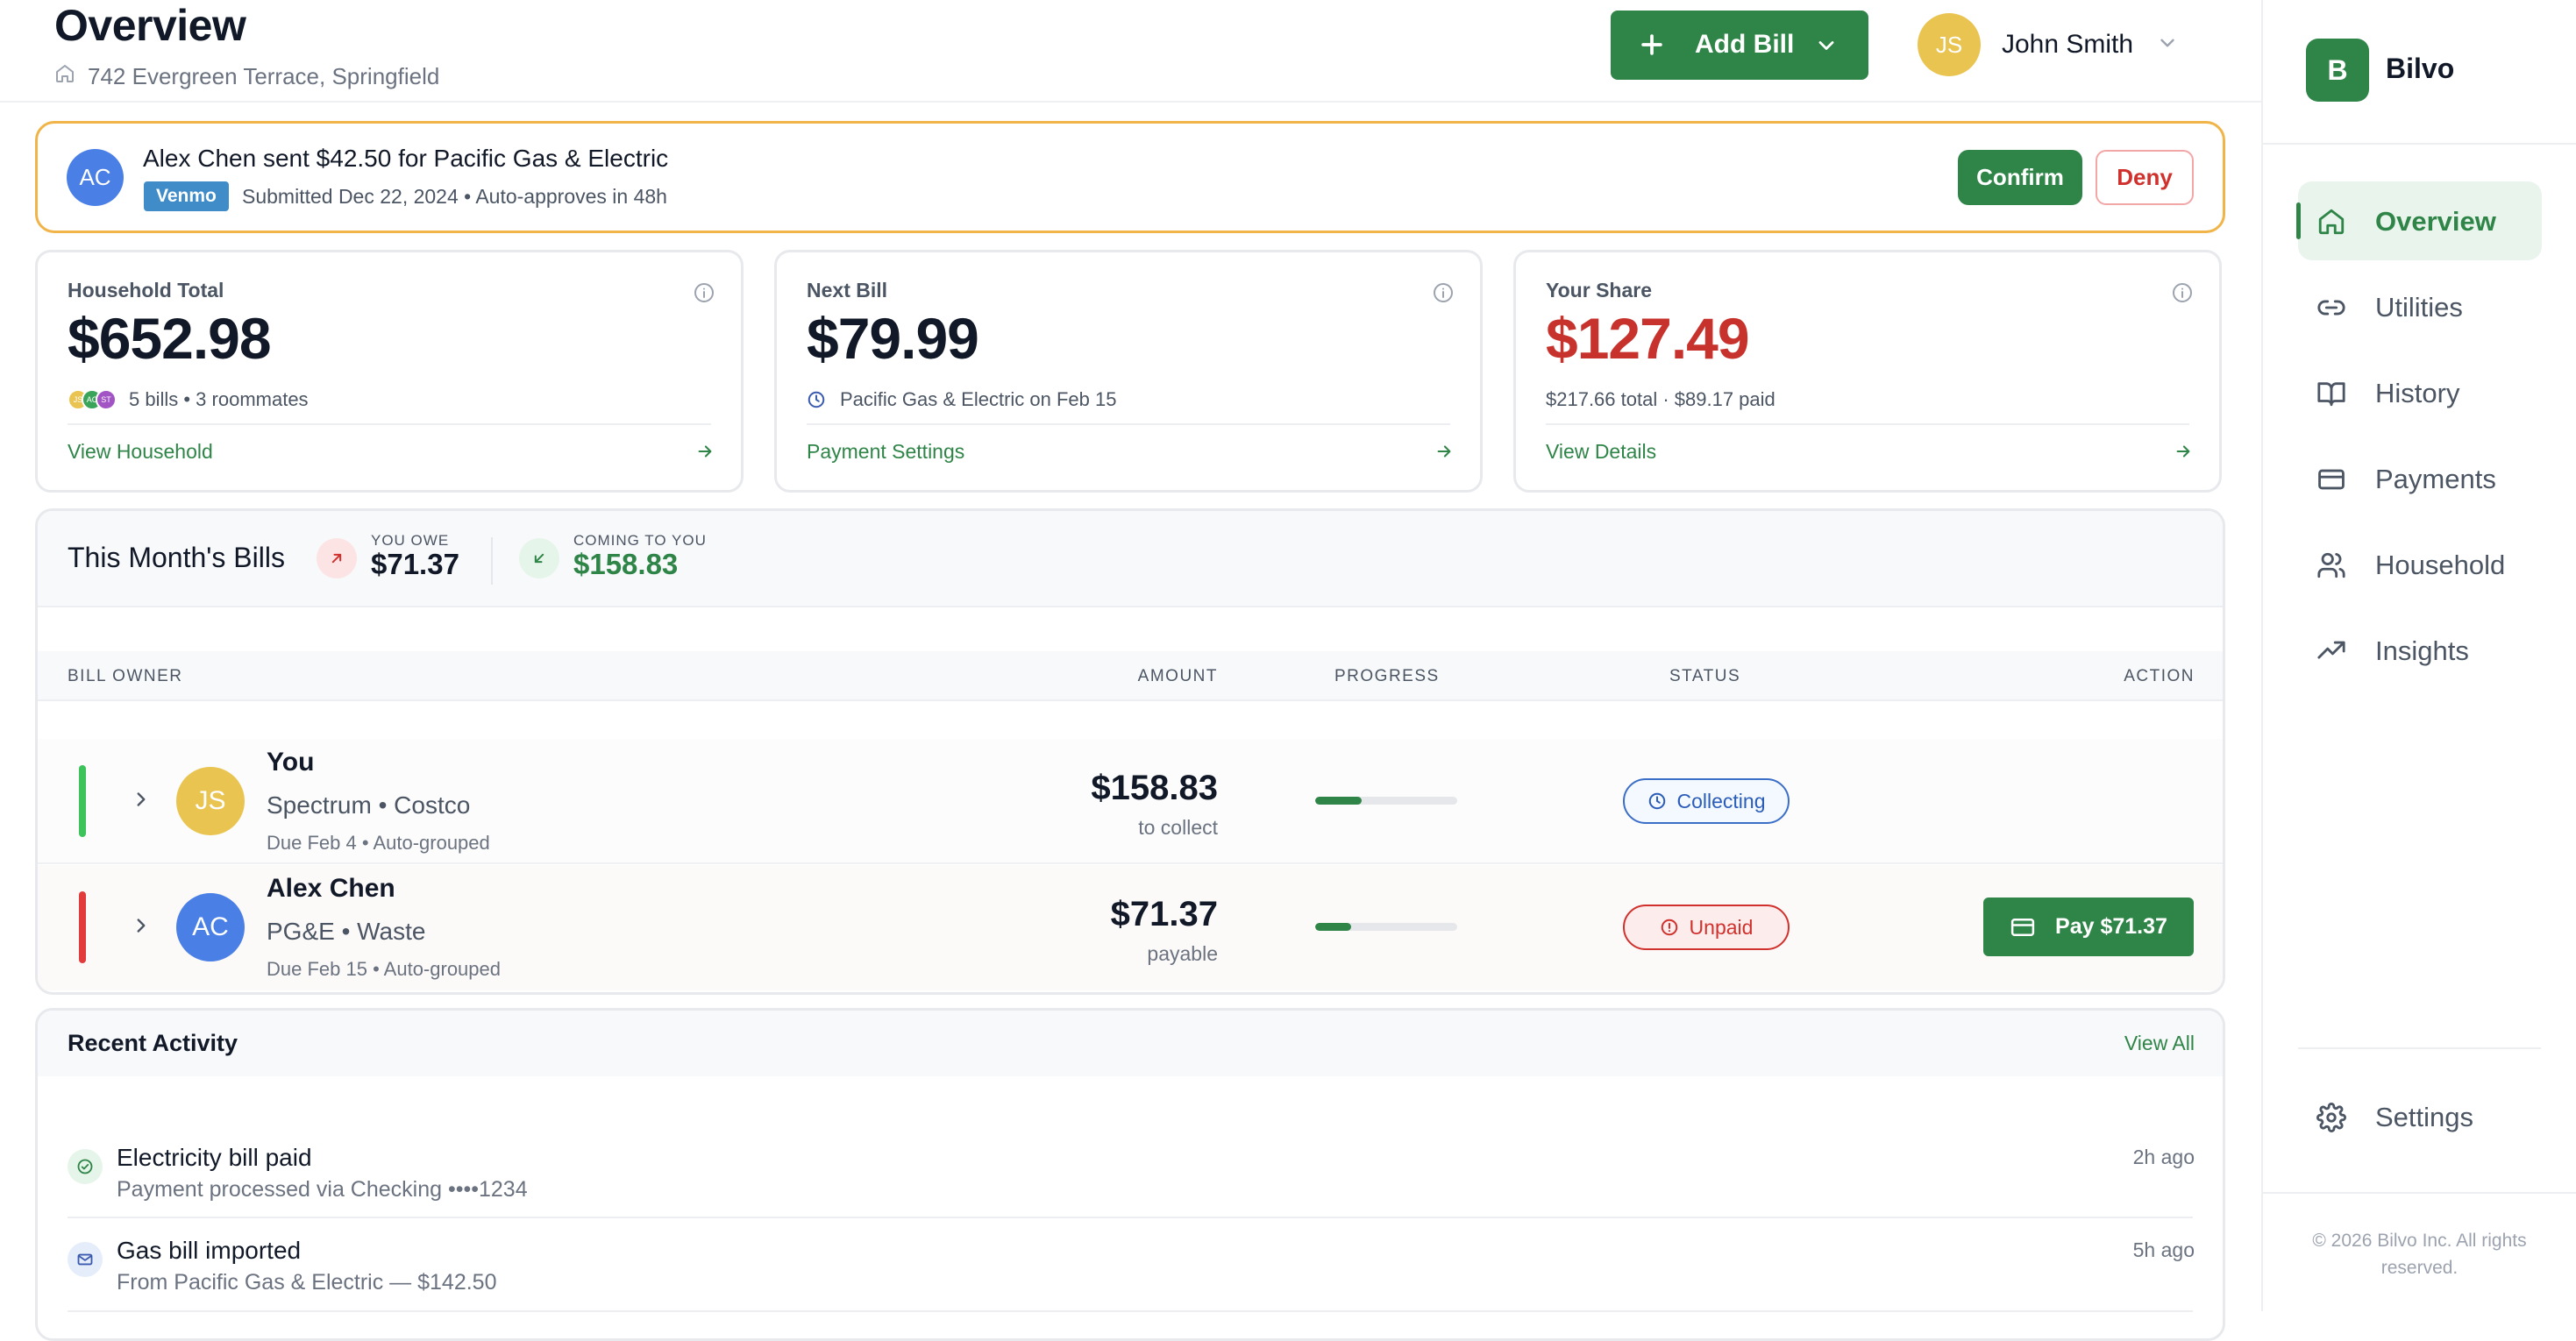  Describe the element at coordinates (2331, 224) in the screenshot. I see `home-icon` at that location.